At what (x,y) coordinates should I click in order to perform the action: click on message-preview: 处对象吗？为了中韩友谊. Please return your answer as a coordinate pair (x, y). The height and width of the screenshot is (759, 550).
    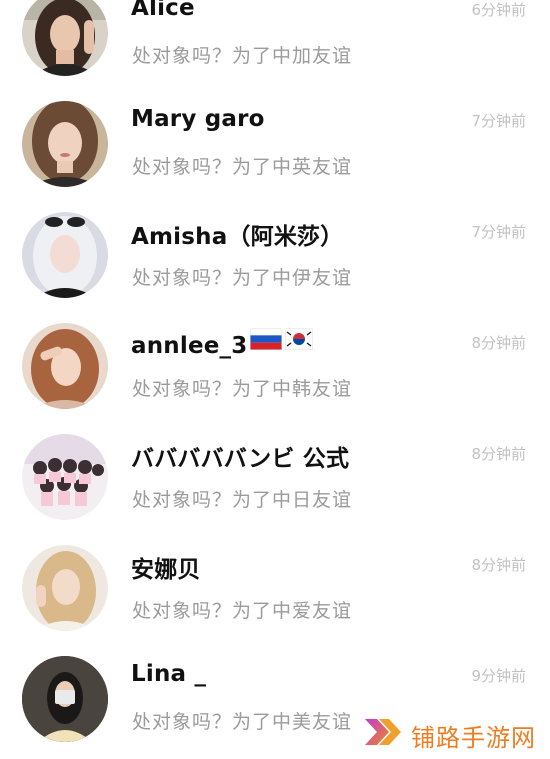
    Looking at the image, I should click on (242, 389).